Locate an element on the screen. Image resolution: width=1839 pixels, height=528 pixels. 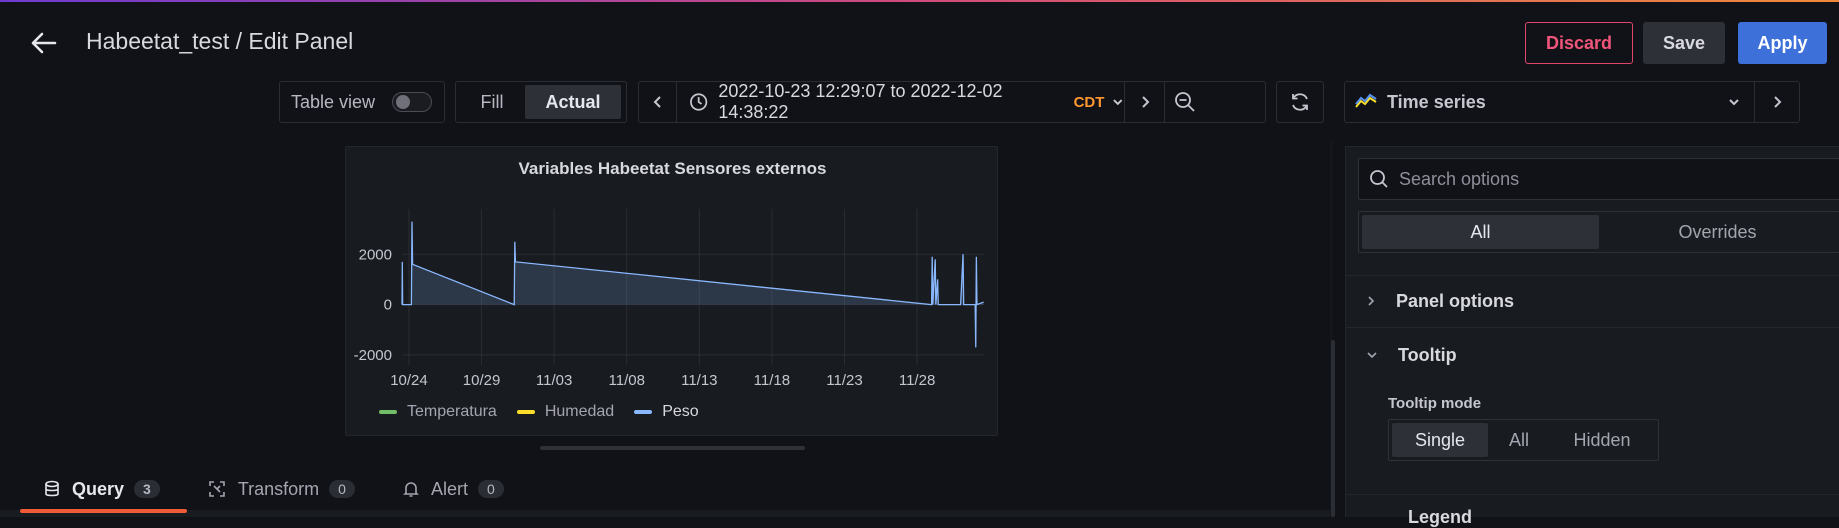
zoom-out-button is located at coordinates (1185, 102).